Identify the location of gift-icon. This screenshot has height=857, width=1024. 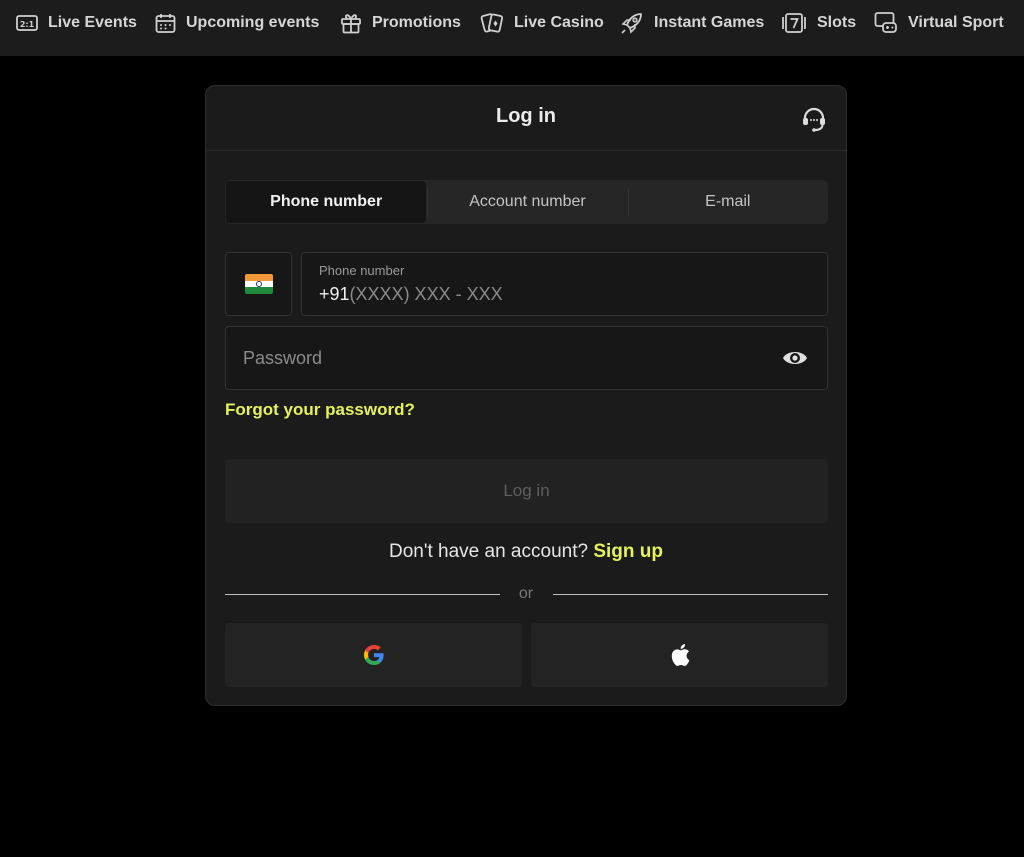
(351, 24).